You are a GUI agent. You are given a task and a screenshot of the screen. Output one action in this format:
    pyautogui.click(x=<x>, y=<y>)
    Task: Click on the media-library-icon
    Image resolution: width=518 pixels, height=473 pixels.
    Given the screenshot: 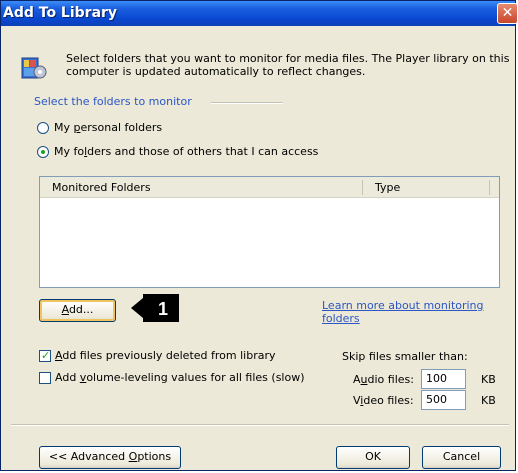 What is the action you would take?
    pyautogui.click(x=34, y=68)
    